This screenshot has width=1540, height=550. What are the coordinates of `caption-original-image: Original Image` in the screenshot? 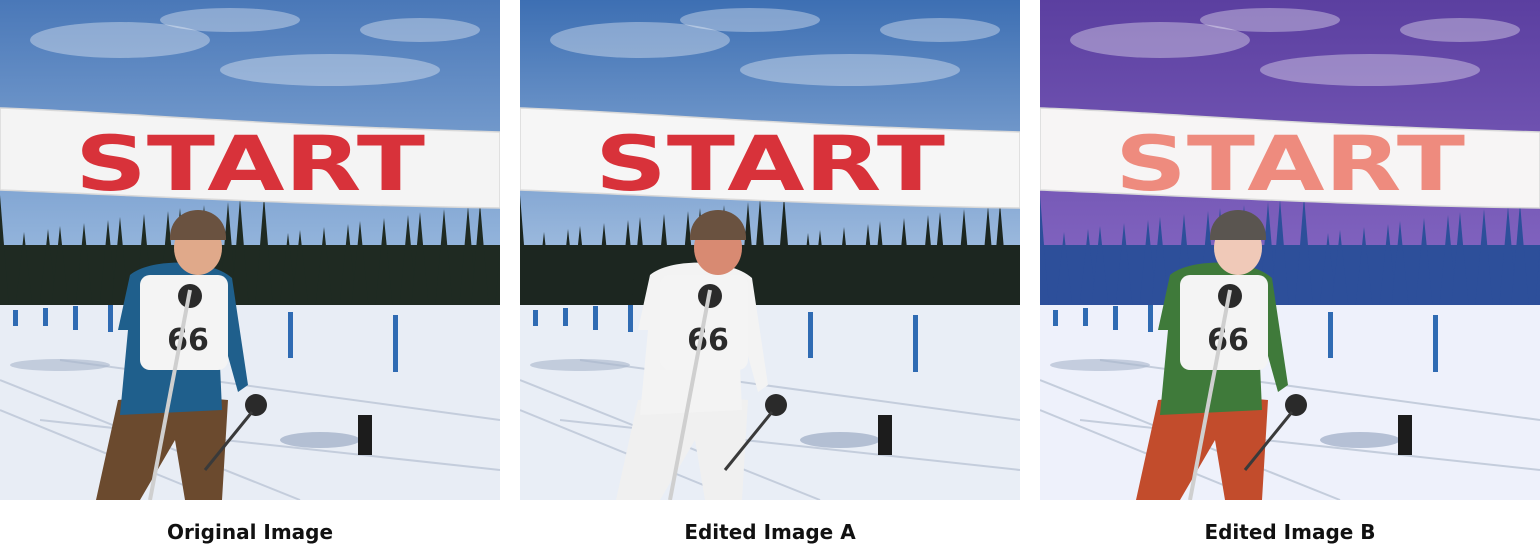 It's located at (250, 532).